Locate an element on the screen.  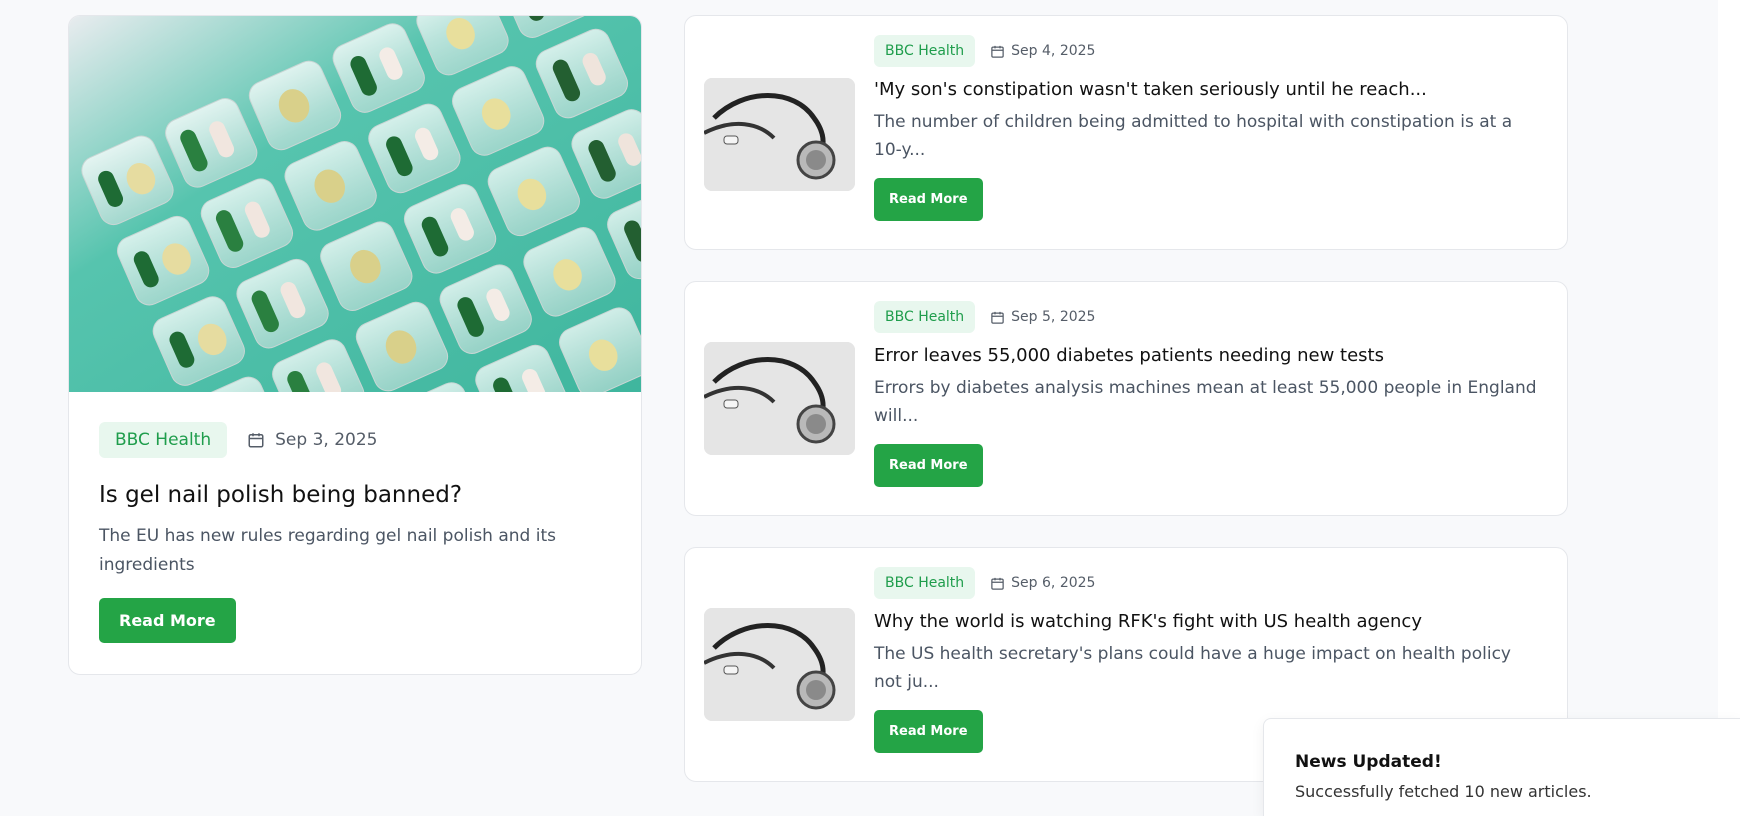
featured-article-title: Is gel nail polish being banned? is located at coordinates (355, 495).